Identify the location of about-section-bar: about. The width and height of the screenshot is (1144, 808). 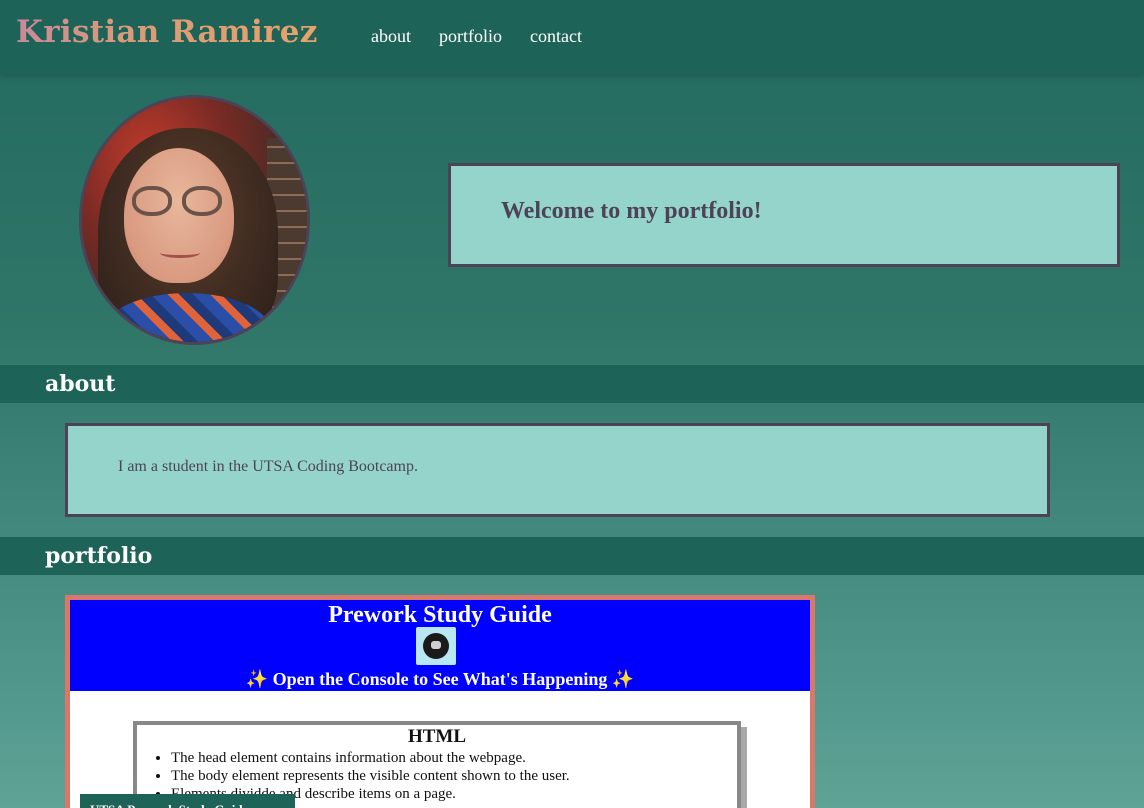
(572, 384).